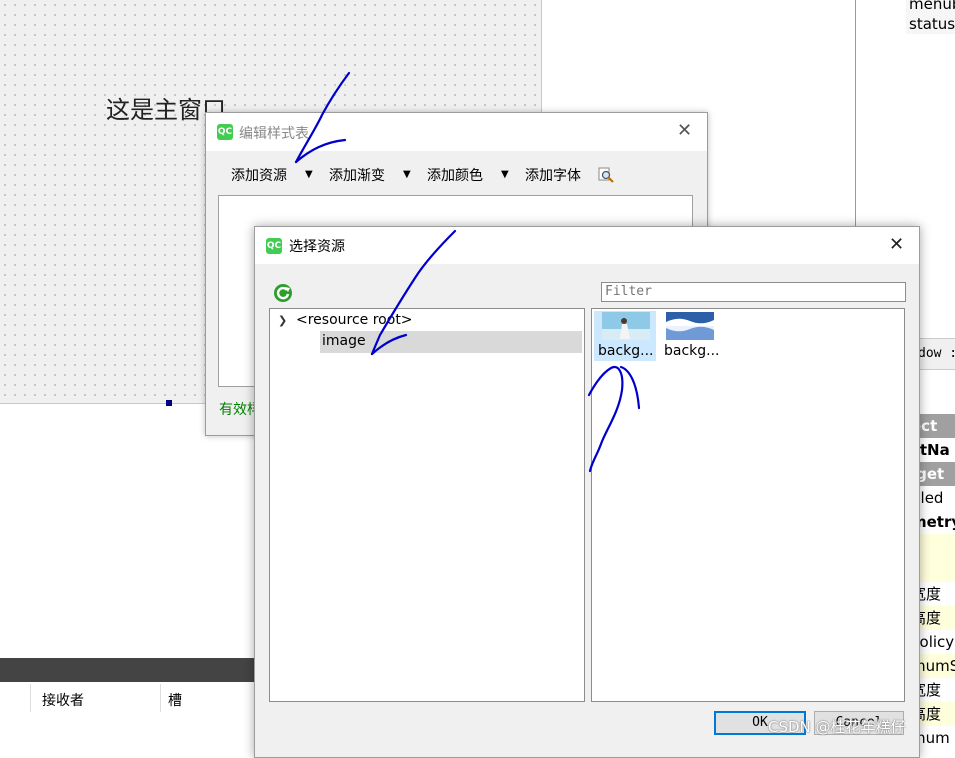 Image resolution: width=955 pixels, height=758 pixels. Describe the element at coordinates (753, 292) in the screenshot. I see `filter-input` at that location.